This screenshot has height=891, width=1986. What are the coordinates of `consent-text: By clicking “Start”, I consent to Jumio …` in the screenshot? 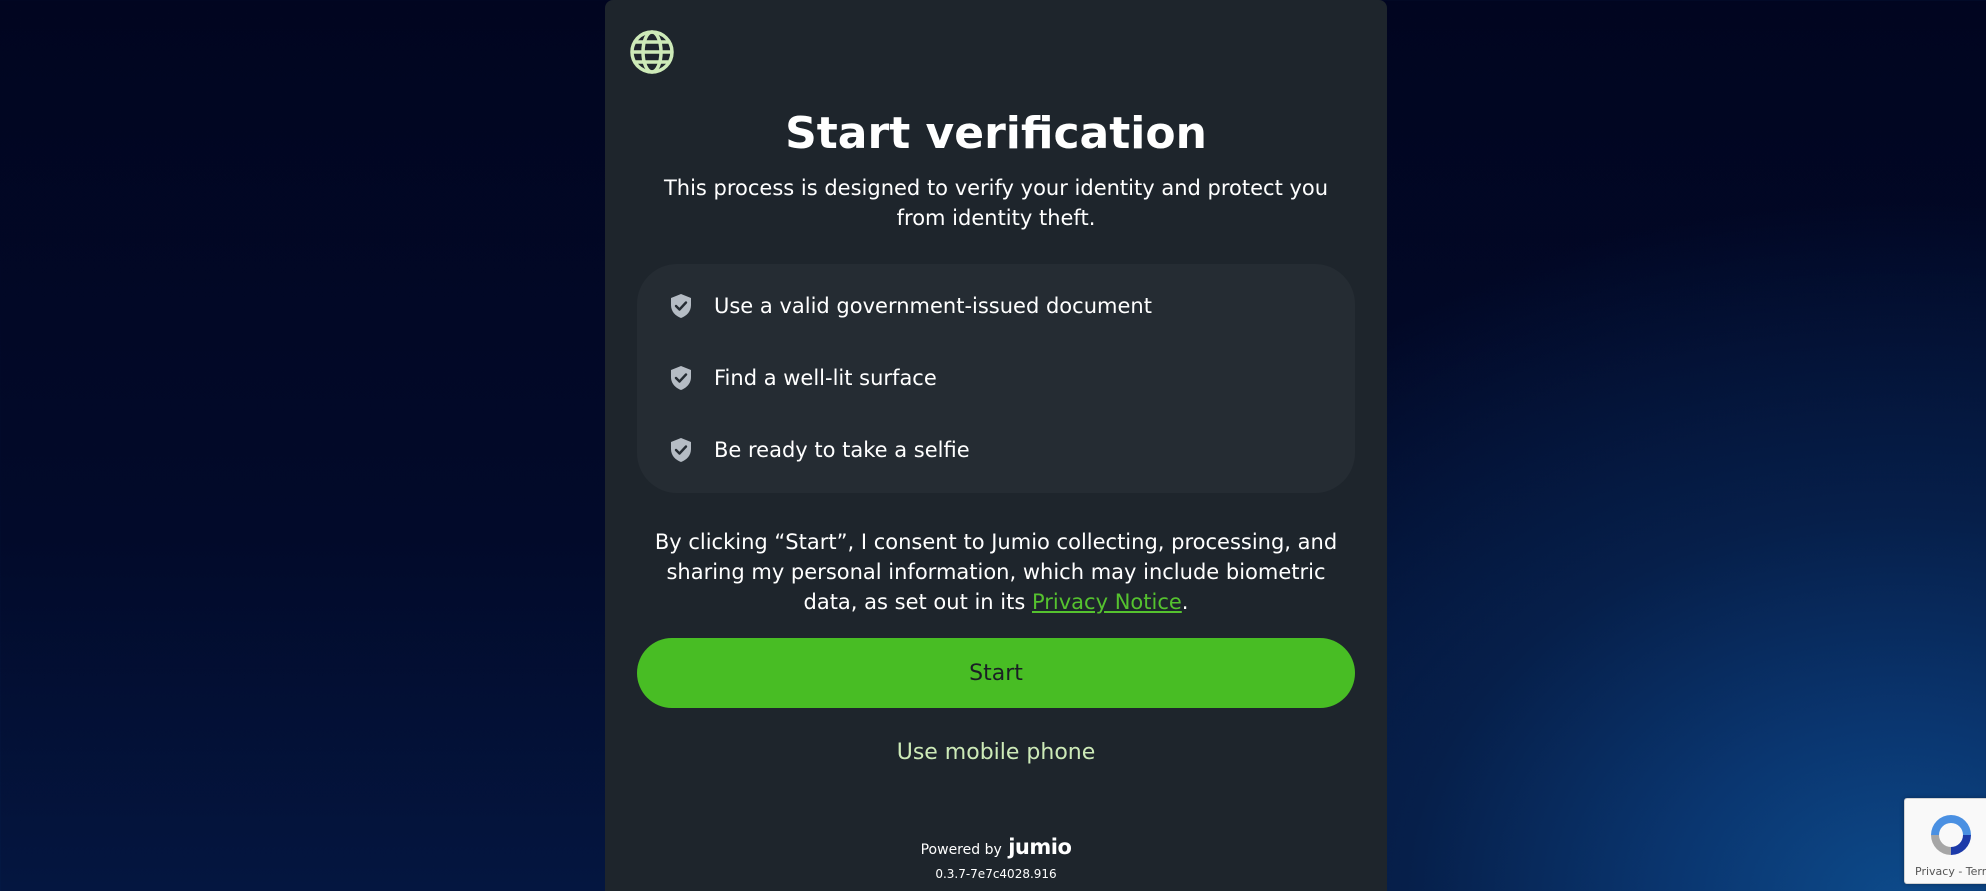 It's located at (996, 572).